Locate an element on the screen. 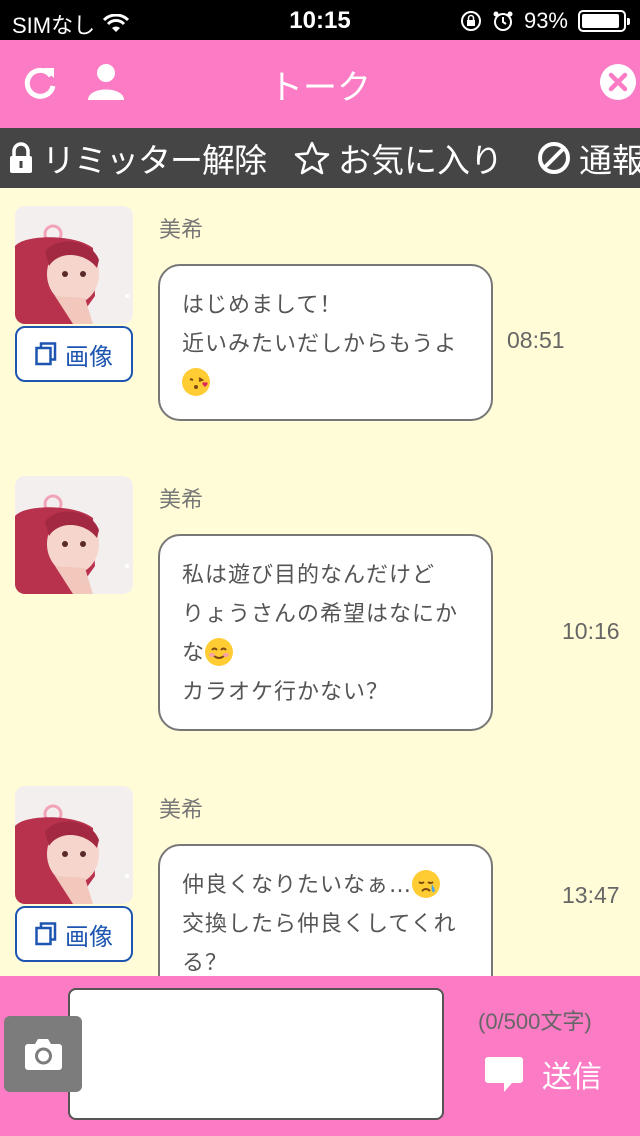 The width and height of the screenshot is (640, 1136). message-input is located at coordinates (256, 1054).